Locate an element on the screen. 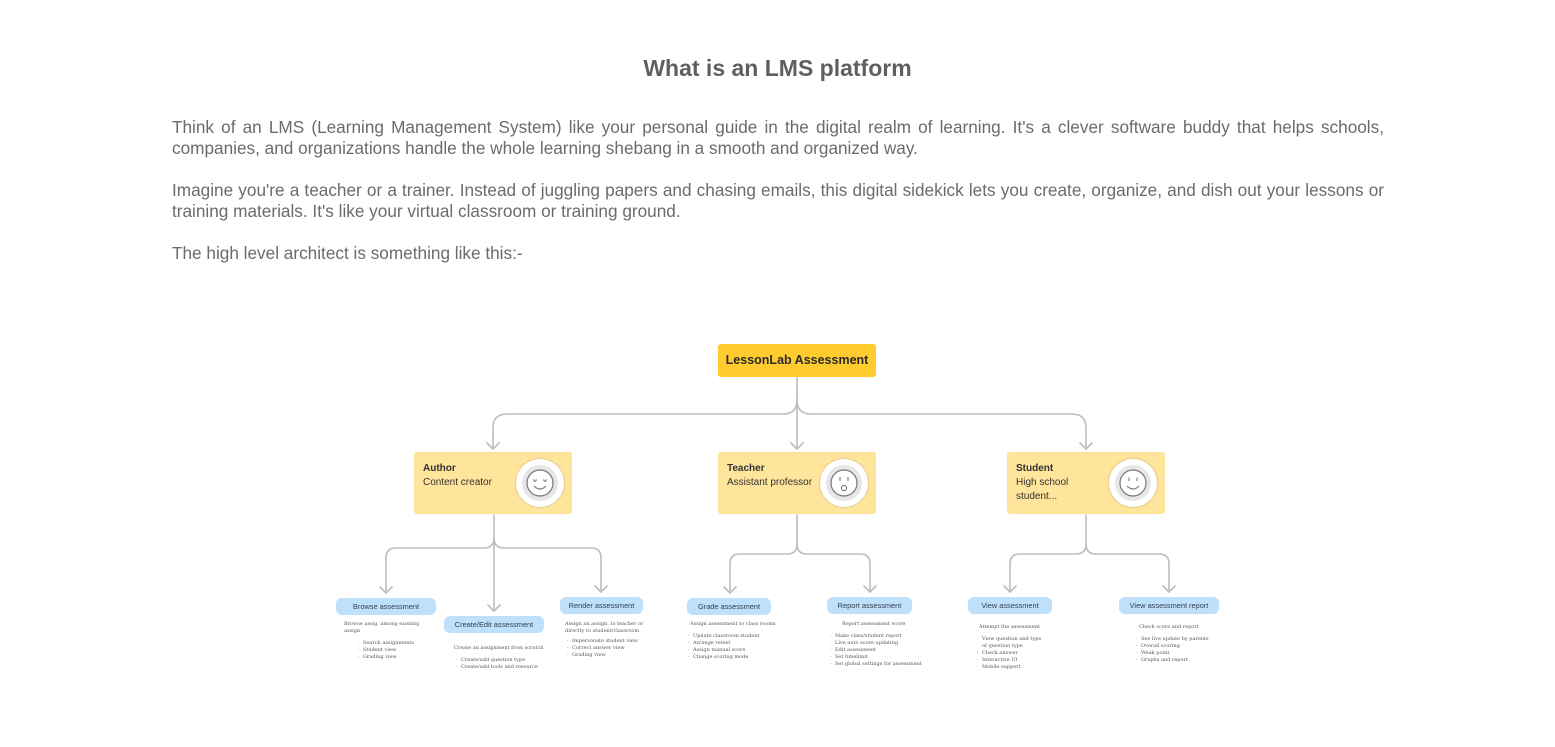 The height and width of the screenshot is (747, 1555). note-description: Check score and report is located at coordinates (1169, 627).